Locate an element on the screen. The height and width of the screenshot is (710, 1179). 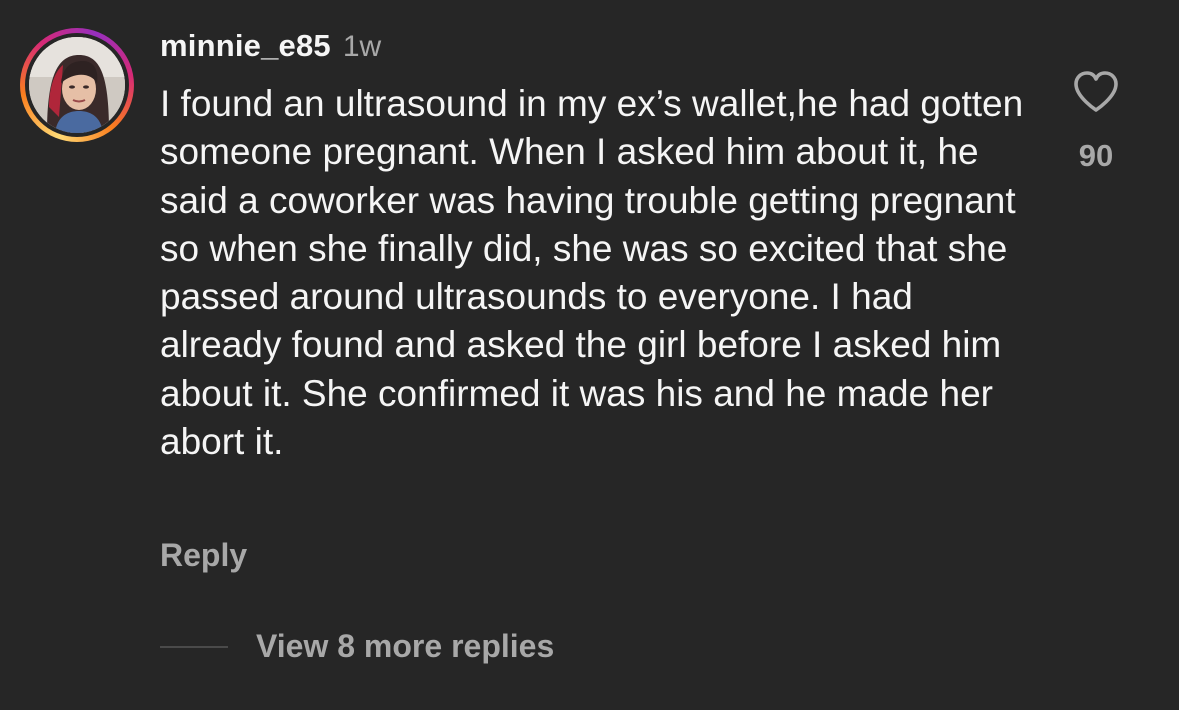
comment-header: minnie_e85 1w is located at coordinates (270, 48).